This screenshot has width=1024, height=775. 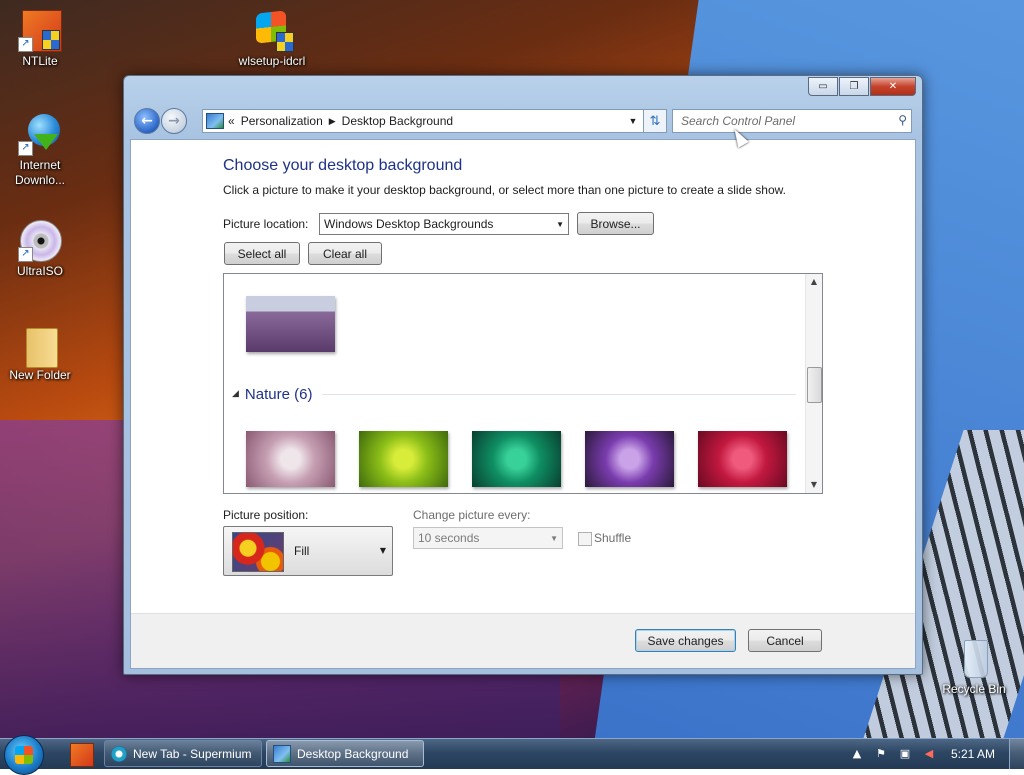 I want to click on forward-button: →, so click(x=174, y=121).